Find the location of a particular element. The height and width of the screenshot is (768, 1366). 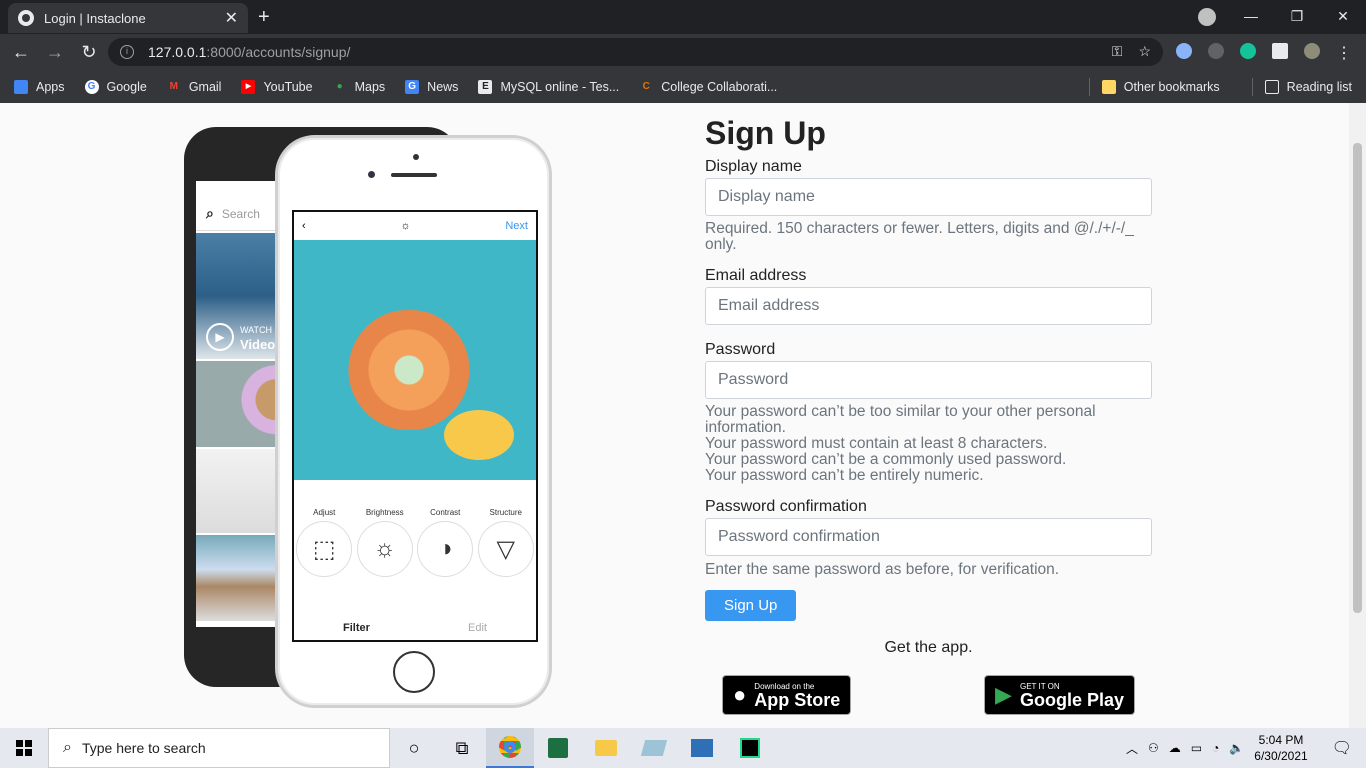

close-window-button: ✕ is located at coordinates (1343, 16).